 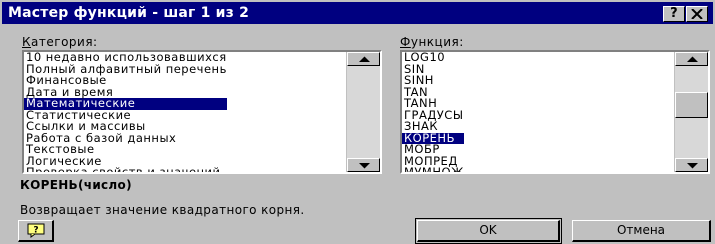 I want to click on category-list-item: Проверка свойств и значений, so click(x=125, y=169).